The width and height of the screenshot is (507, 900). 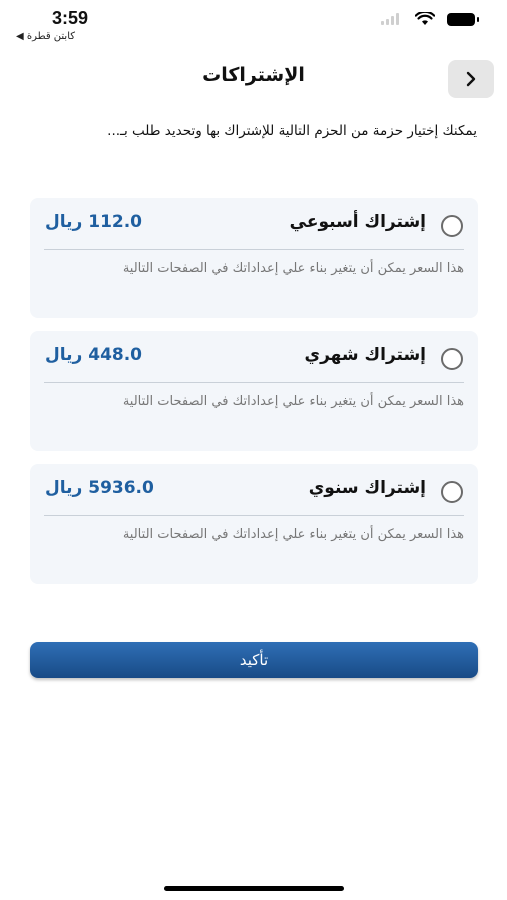 What do you see at coordinates (45, 36) in the screenshot?
I see `back-to-app-link: ◀ كابتن قطرة` at bounding box center [45, 36].